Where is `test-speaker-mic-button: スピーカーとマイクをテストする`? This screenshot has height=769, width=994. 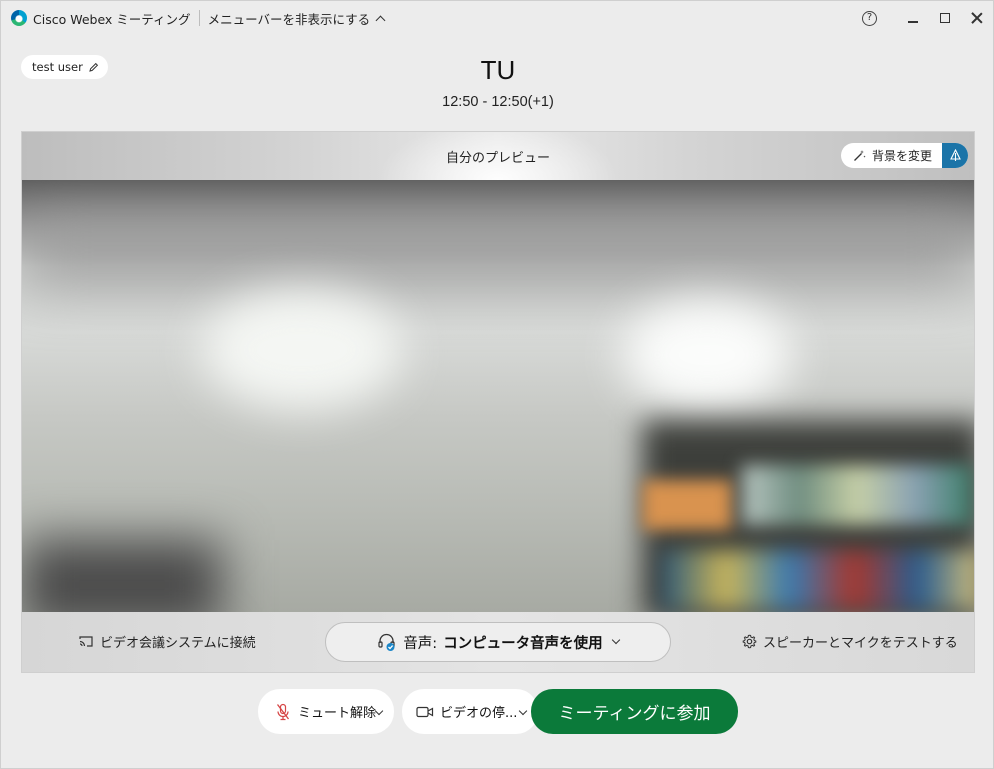
test-speaker-mic-button: スピーカーとマイクをテストする is located at coordinates (850, 641).